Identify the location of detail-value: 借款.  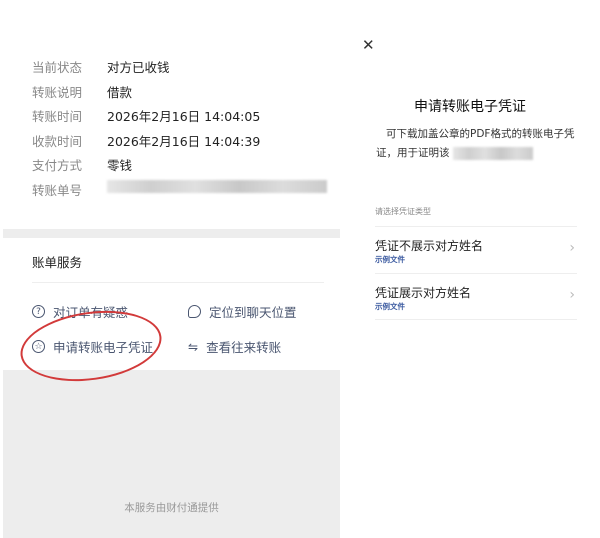
(120, 92).